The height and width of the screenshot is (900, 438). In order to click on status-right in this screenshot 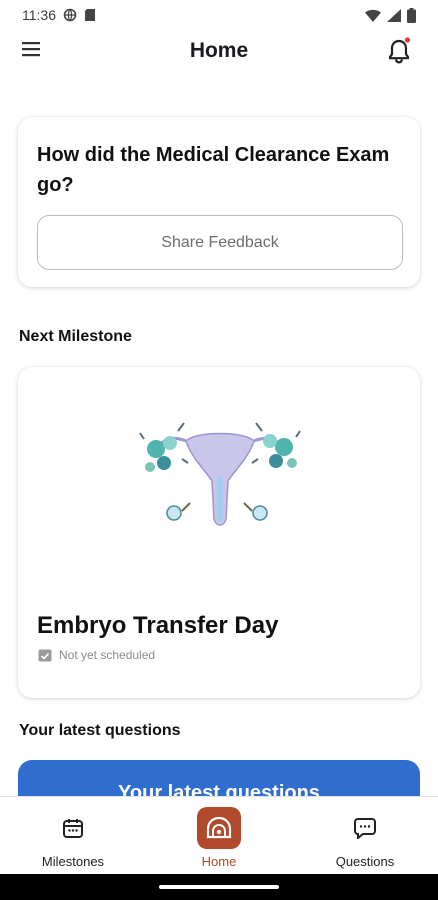, I will do `click(390, 15)`.